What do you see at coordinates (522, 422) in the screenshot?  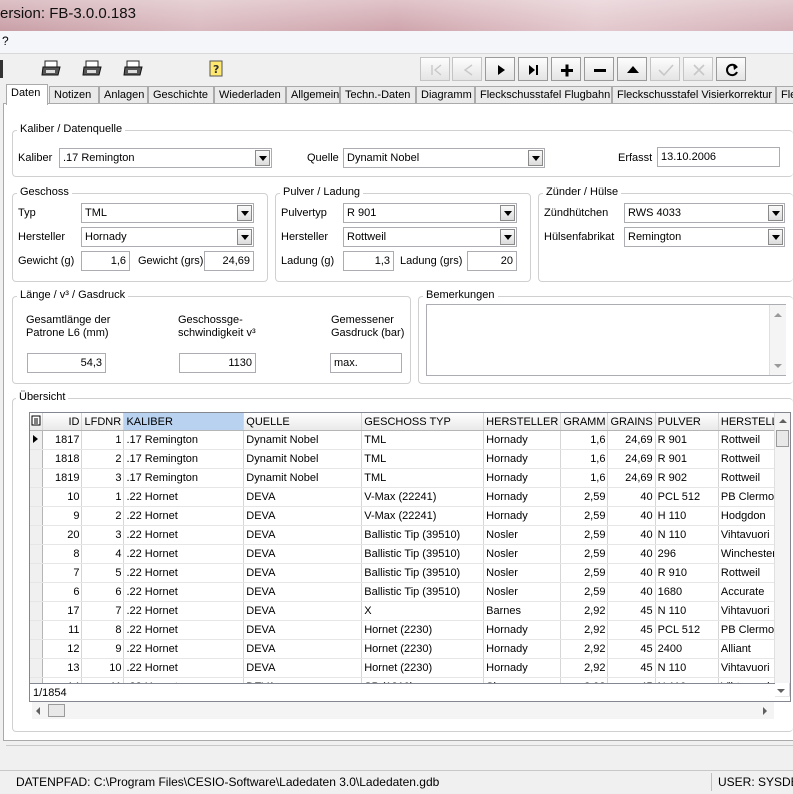 I see `column-header-hersteller: HERSTELLER` at bounding box center [522, 422].